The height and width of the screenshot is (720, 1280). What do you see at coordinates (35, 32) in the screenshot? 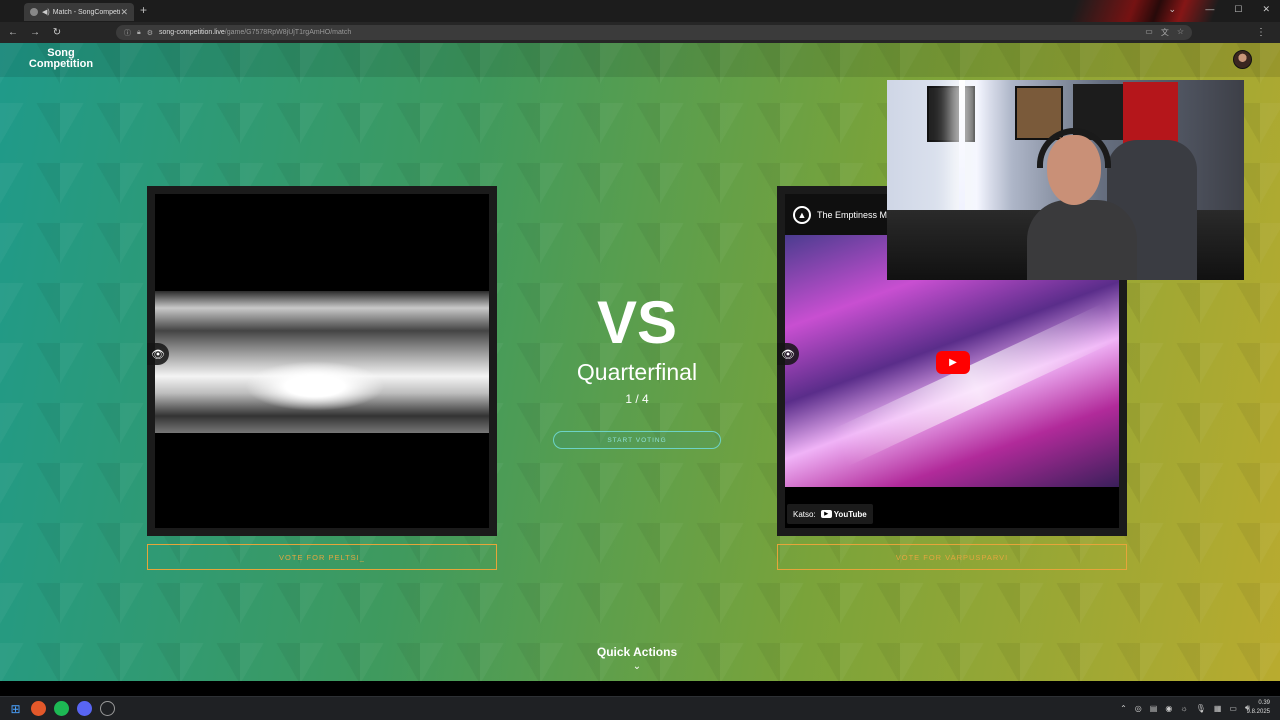
I see `forward-button: →` at bounding box center [35, 32].